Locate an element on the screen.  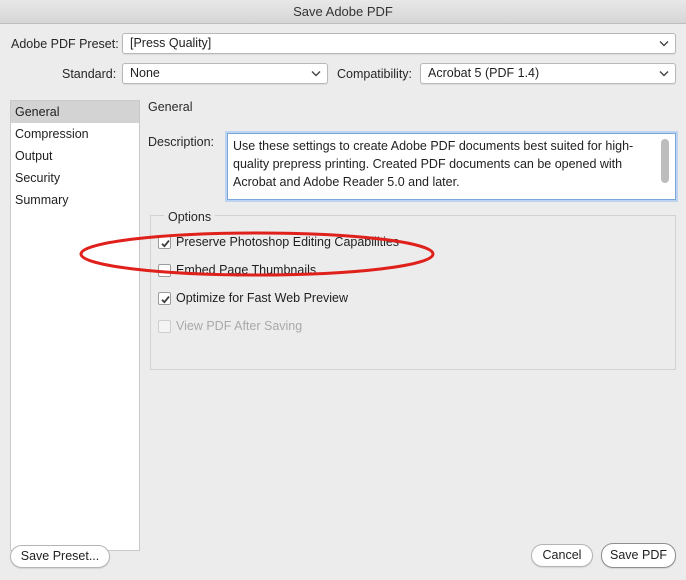
compatibility-select: Acrobat 5 (PDF 1.4) is located at coordinates (548, 73).